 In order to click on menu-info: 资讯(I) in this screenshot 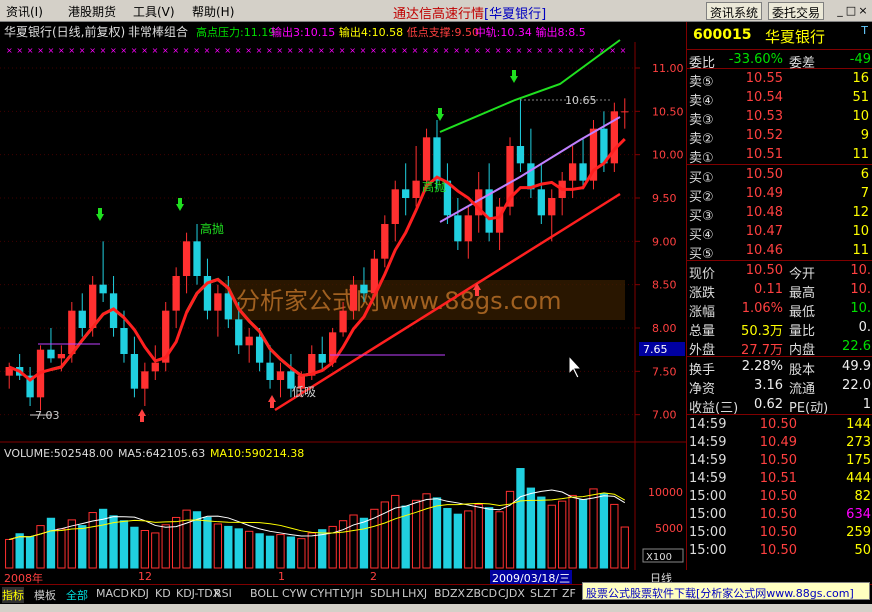, I will do `click(24, 11)`.